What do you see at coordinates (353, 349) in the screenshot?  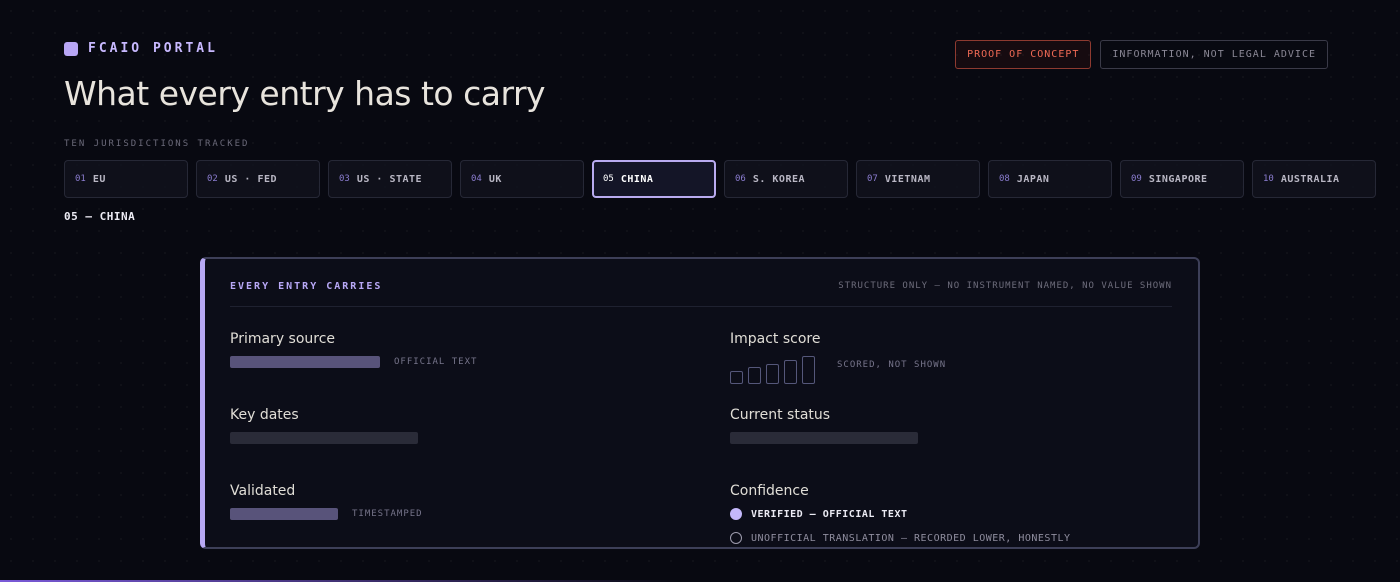 I see `primary-source-field: Primary source OFFICIAL TEXT` at bounding box center [353, 349].